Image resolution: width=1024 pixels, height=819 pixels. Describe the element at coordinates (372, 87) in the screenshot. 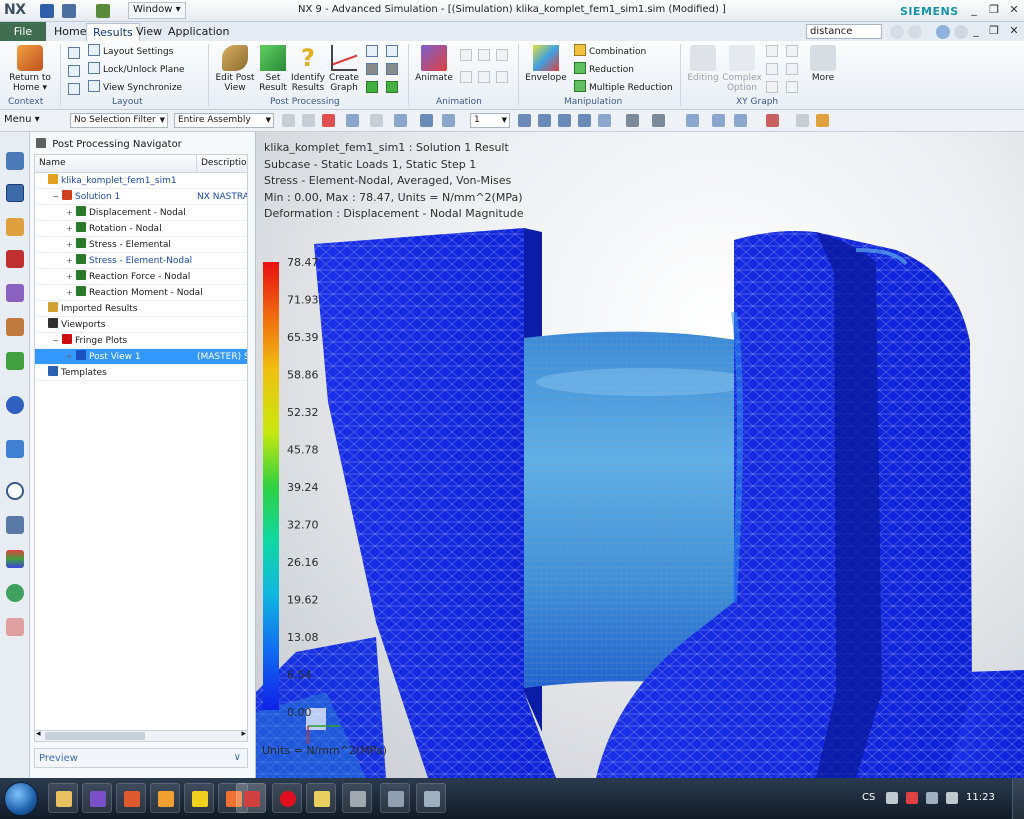

I see `arrow-left-icon` at that location.